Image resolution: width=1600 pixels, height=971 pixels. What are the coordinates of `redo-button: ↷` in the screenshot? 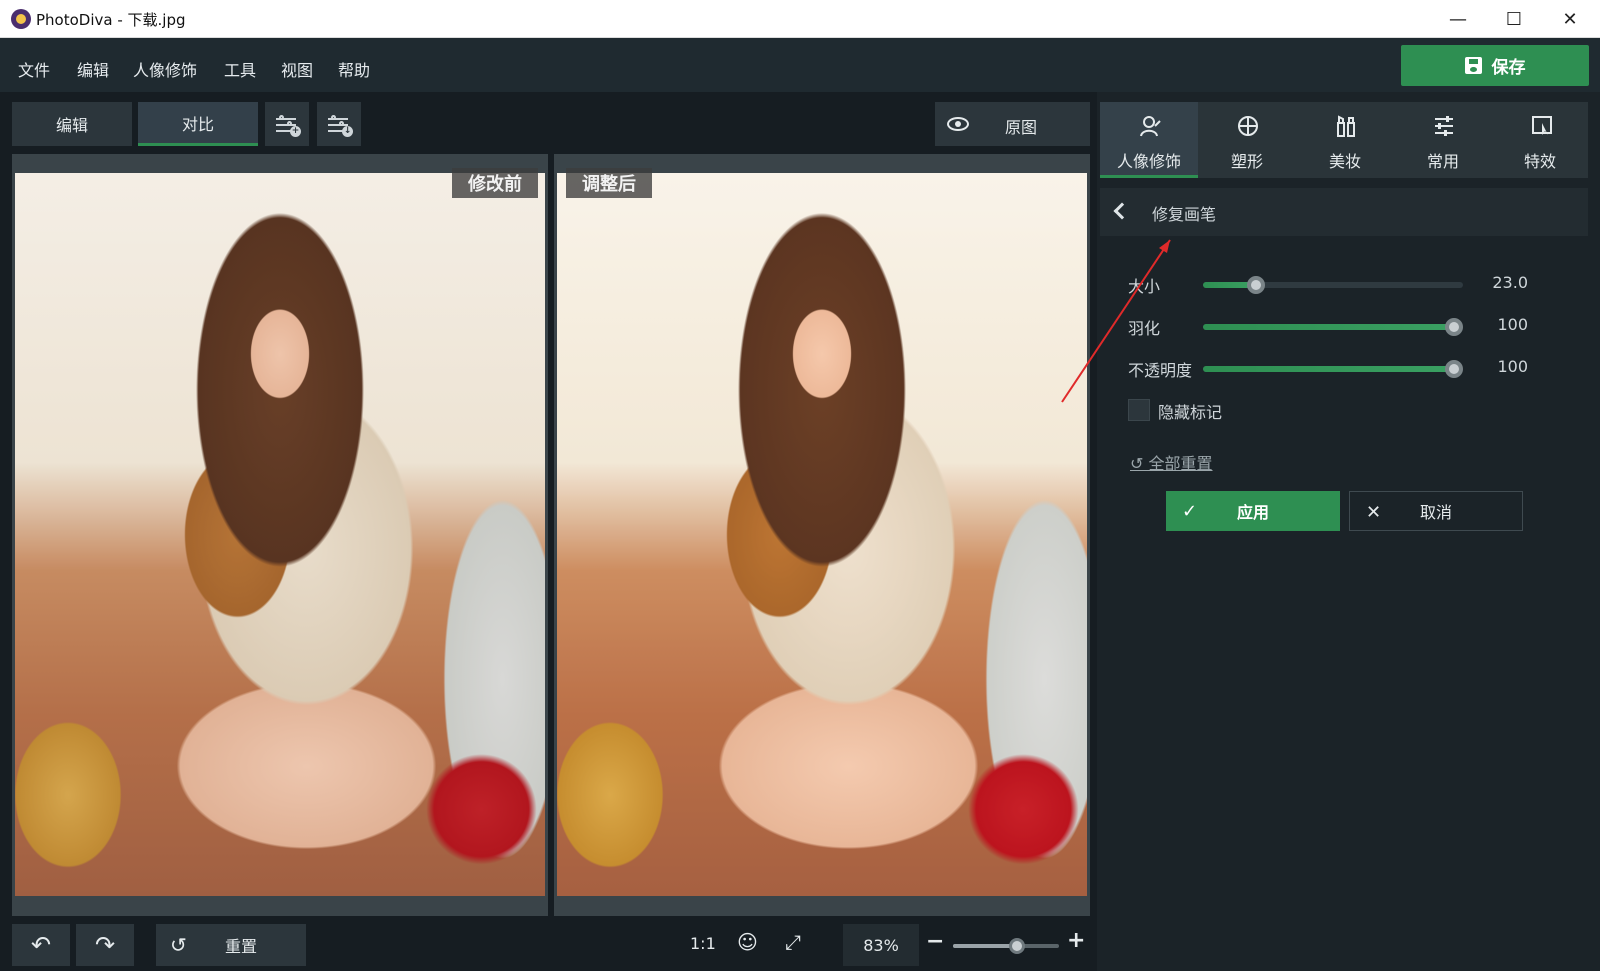 It's located at (105, 945).